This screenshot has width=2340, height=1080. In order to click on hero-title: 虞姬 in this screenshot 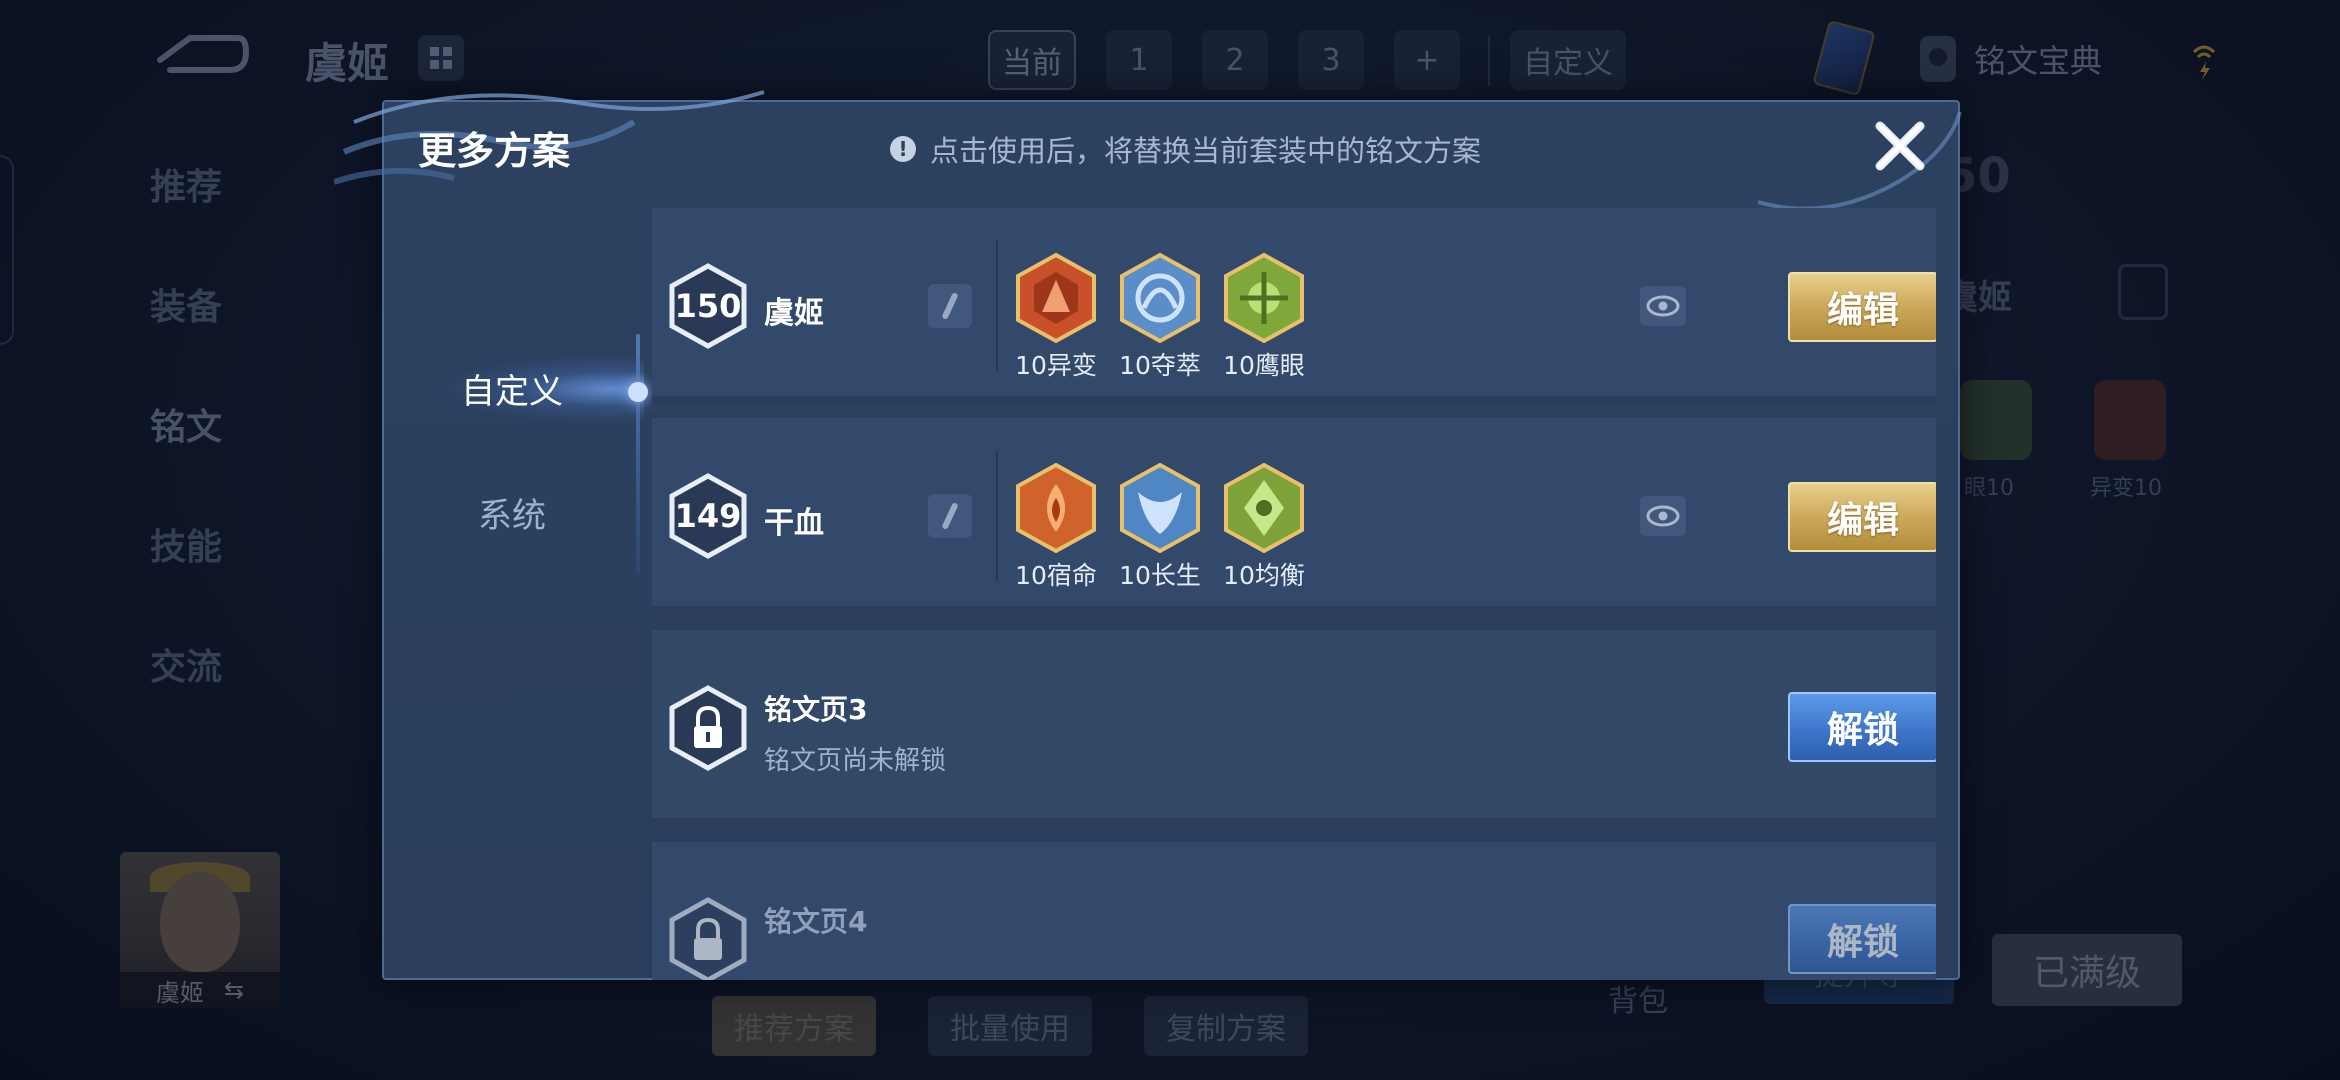, I will do `click(347, 63)`.